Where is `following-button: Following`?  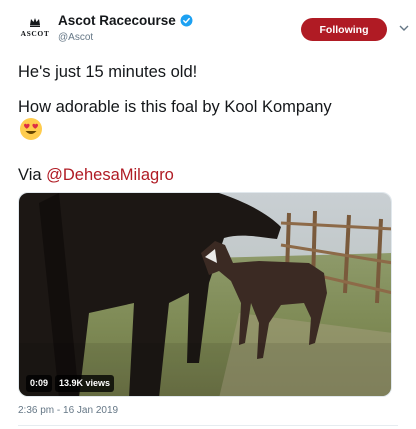 following-button: Following is located at coordinates (344, 29).